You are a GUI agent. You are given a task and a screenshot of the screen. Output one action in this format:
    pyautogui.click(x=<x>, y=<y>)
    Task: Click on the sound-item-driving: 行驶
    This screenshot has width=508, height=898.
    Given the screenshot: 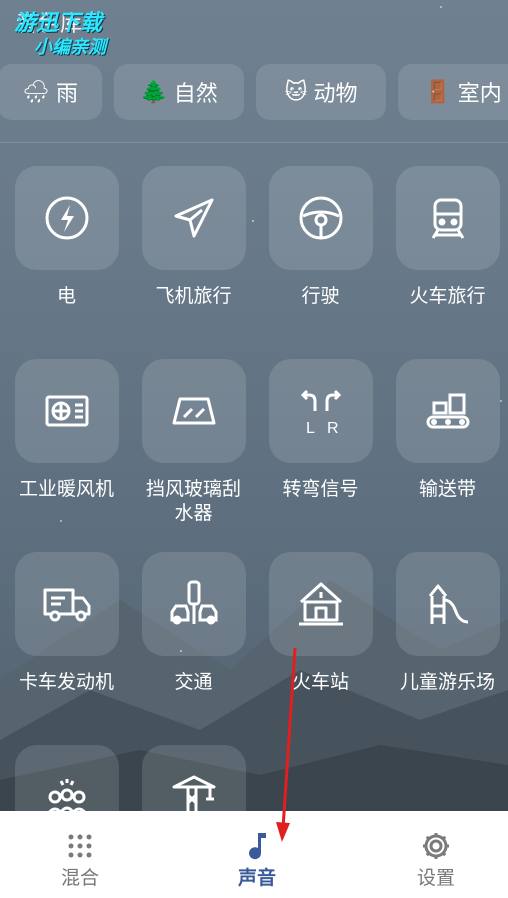 What is the action you would take?
    pyautogui.click(x=320, y=237)
    